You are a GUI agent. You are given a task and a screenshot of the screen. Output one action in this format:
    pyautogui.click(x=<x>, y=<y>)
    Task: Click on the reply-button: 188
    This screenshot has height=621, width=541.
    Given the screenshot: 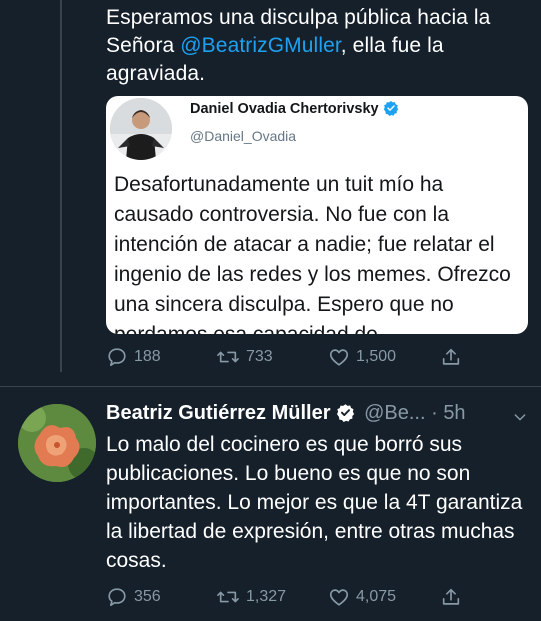 What is the action you would take?
    pyautogui.click(x=133, y=357)
    